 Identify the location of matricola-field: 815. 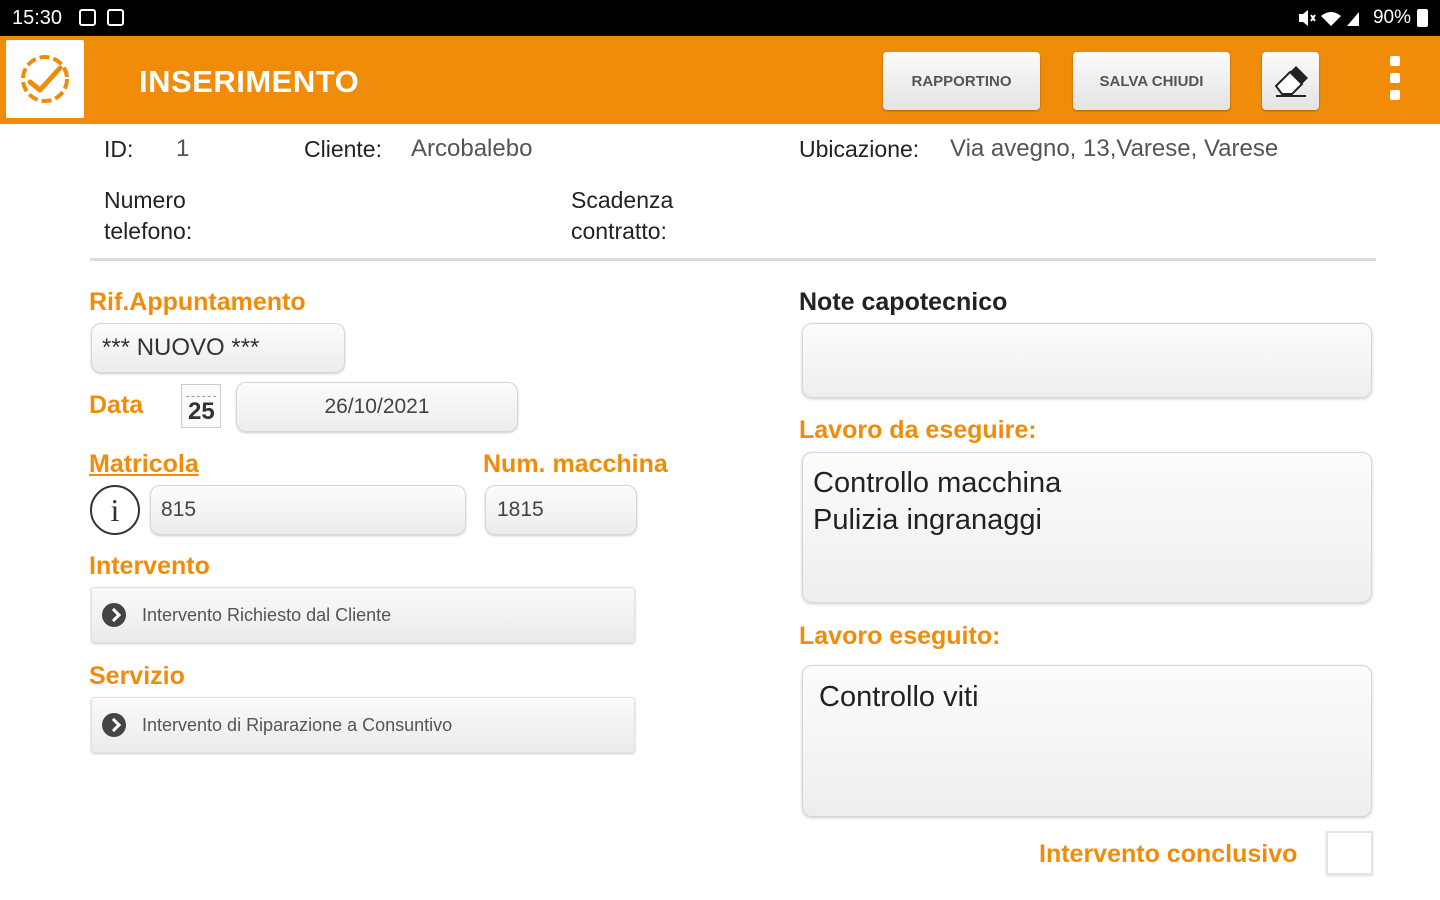
(308, 510).